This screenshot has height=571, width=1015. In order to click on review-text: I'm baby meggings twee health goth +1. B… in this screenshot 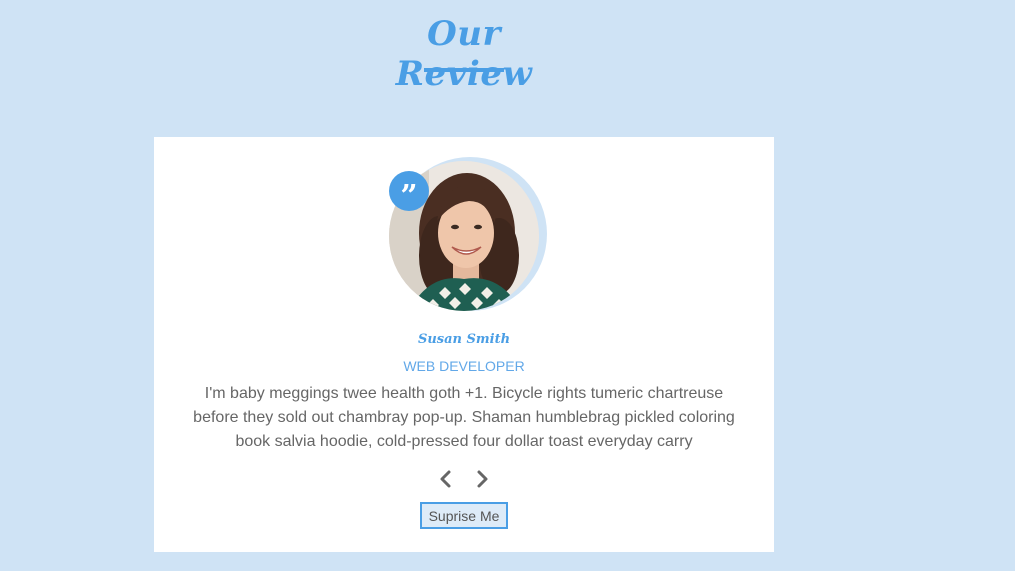, I will do `click(464, 417)`.